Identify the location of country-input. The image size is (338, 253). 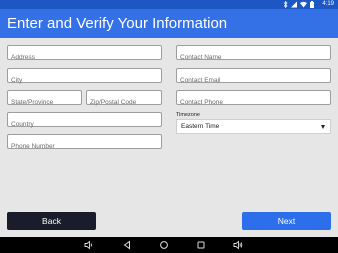
(84, 124).